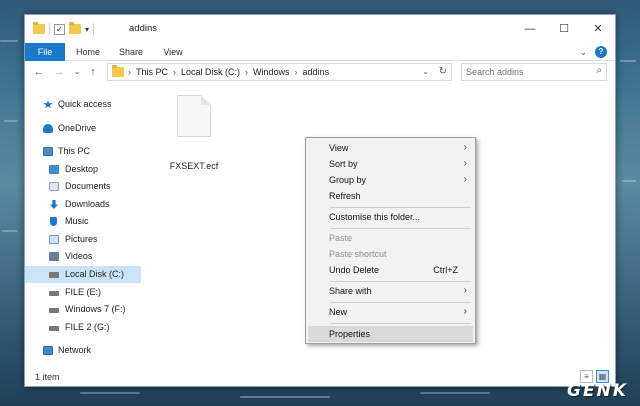 The width and height of the screenshot is (640, 406). What do you see at coordinates (390, 180) in the screenshot?
I see `menu-item-group-by: Group by ›` at bounding box center [390, 180].